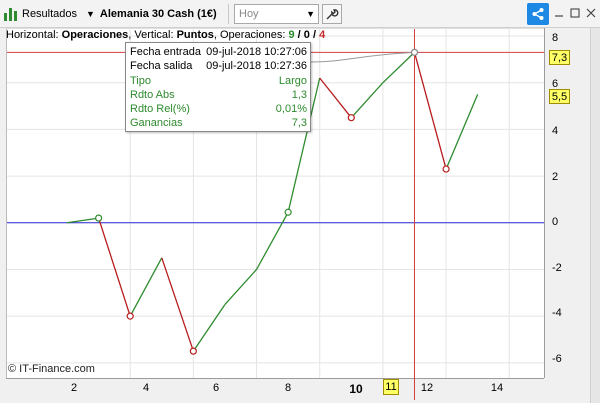 The width and height of the screenshot is (600, 403). Describe the element at coordinates (557, 359) in the screenshot. I see `y-tick-label: -6` at that location.